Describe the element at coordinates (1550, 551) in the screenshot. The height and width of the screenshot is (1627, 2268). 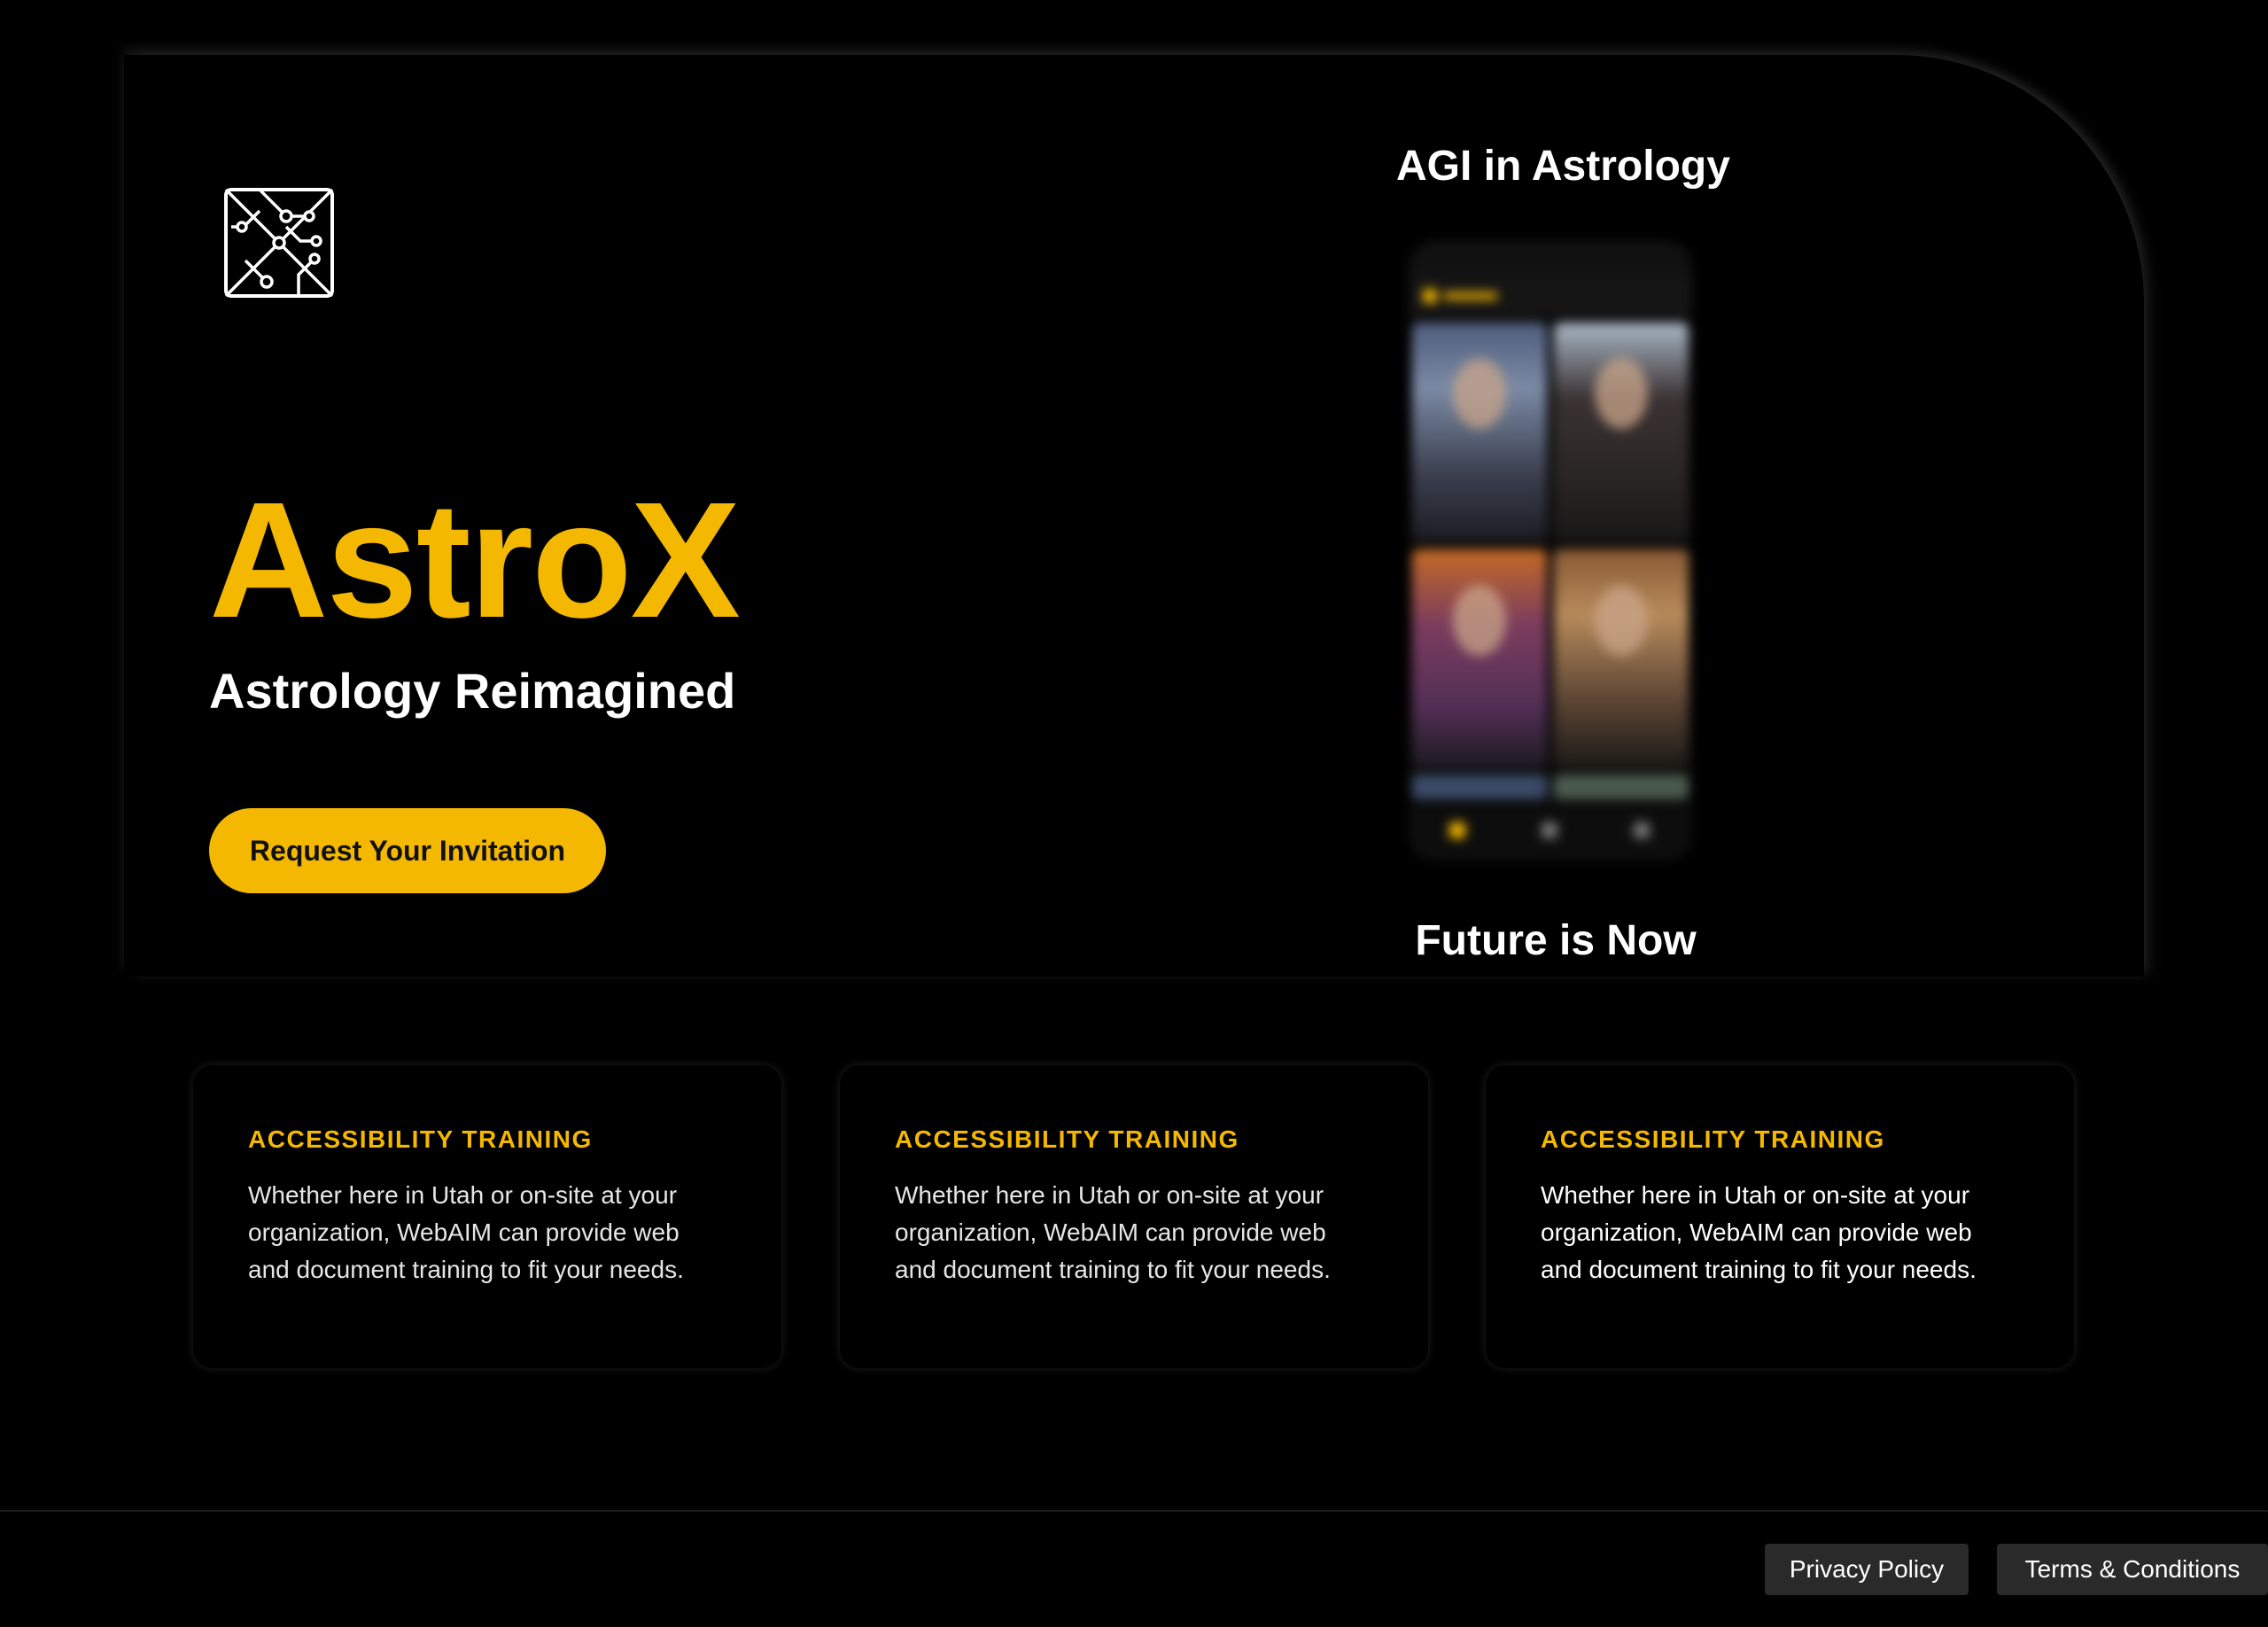
I see `app-screenshot-image` at that location.